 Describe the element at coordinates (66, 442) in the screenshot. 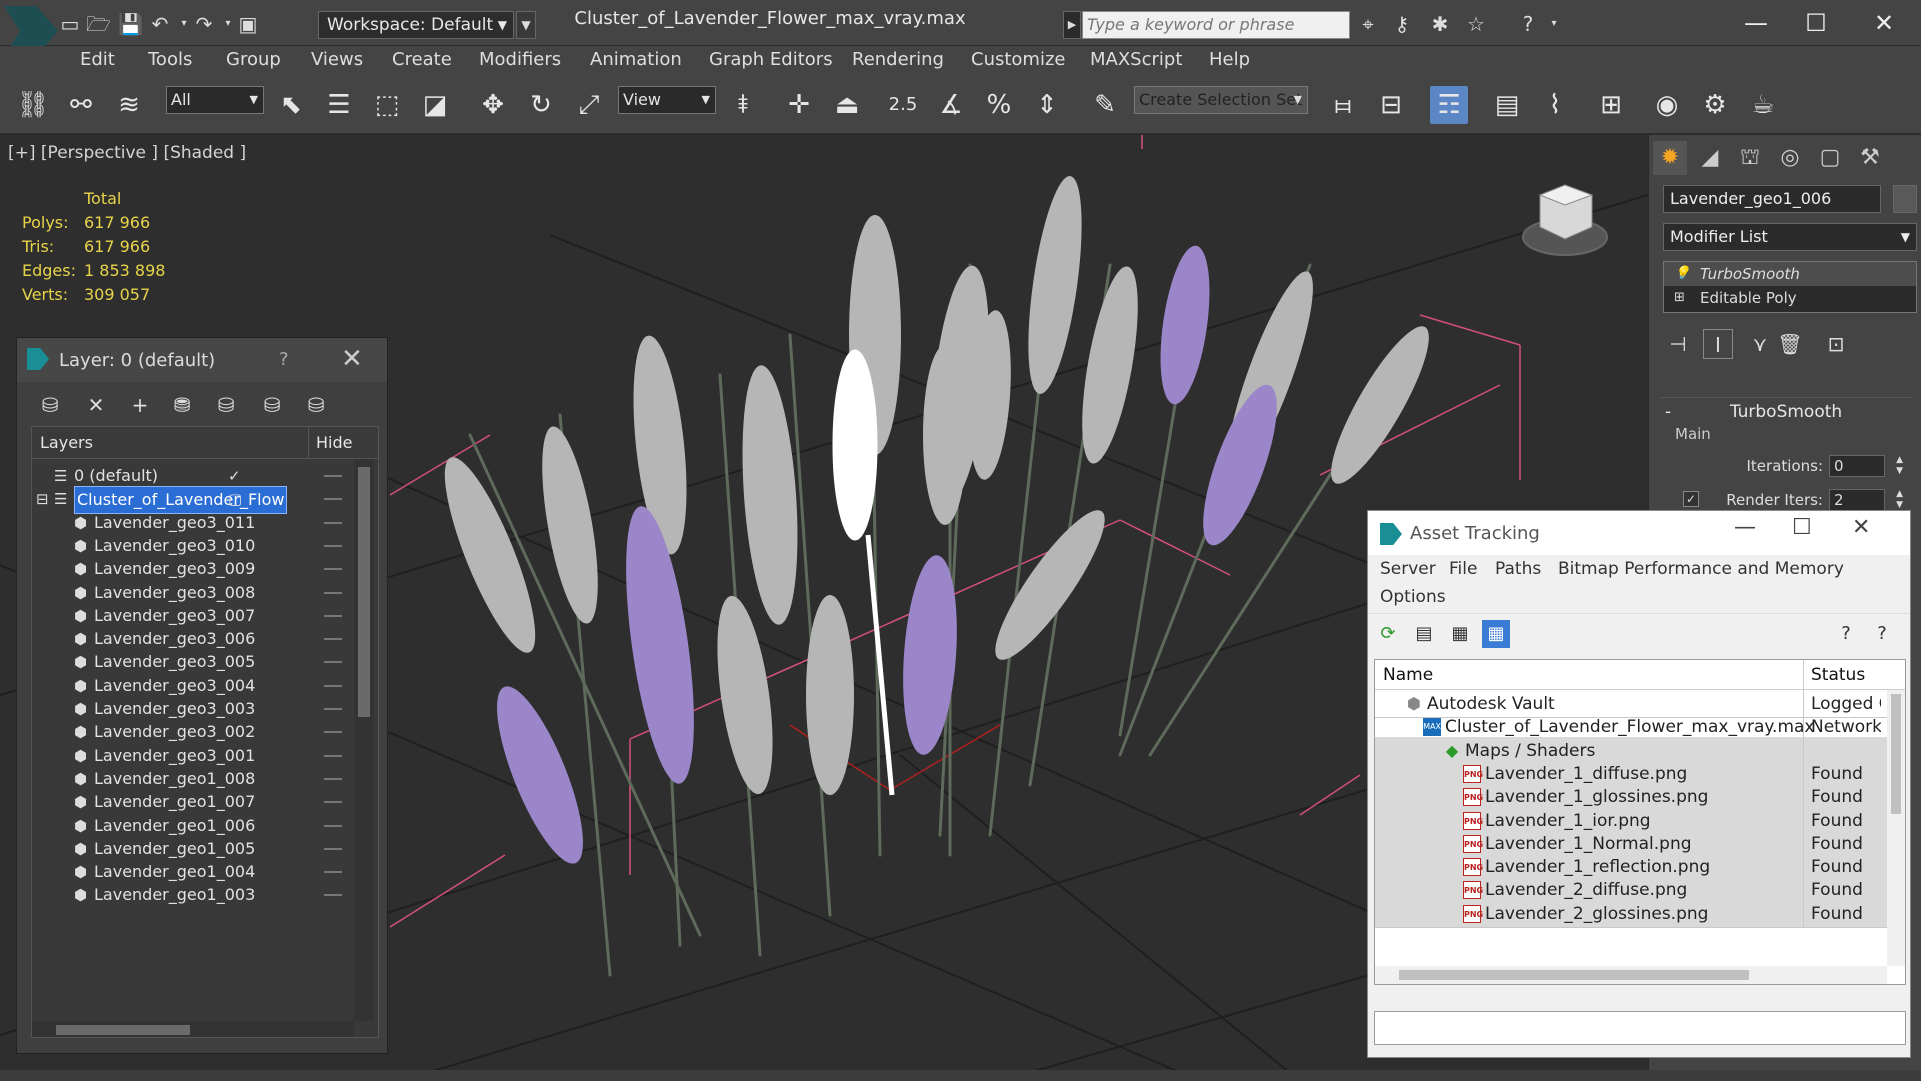

I see `column-header-layers: Layers` at that location.